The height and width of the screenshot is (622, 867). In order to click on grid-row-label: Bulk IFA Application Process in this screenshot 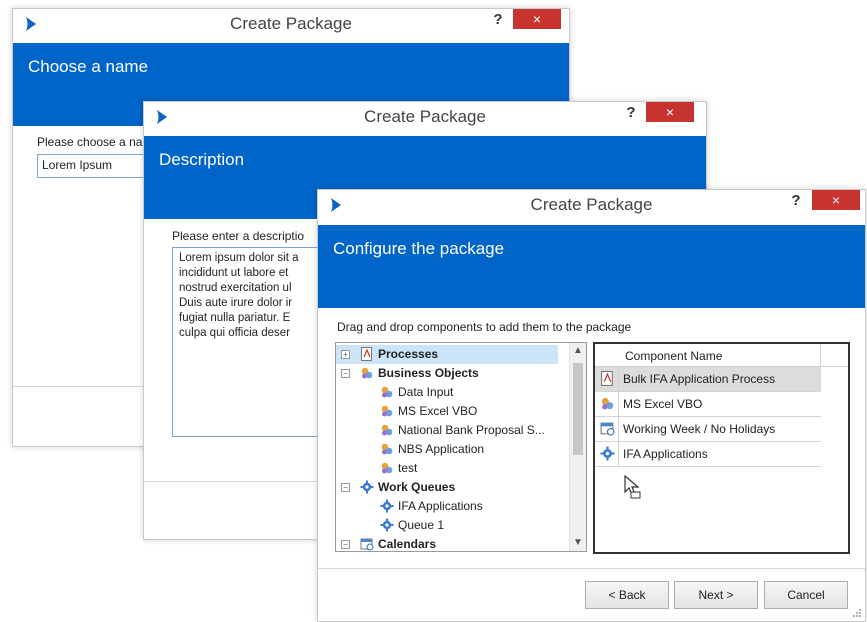, I will do `click(699, 379)`.